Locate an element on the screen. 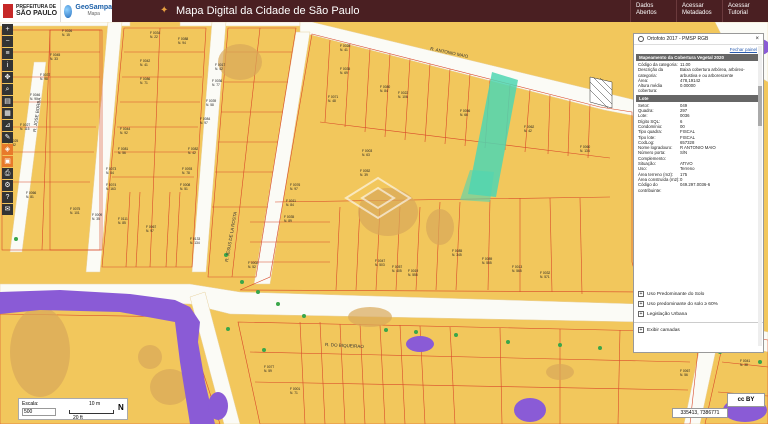 The width and height of the screenshot is (768, 424). prefeitura-line2: SÃO PAULO is located at coordinates (37, 13).